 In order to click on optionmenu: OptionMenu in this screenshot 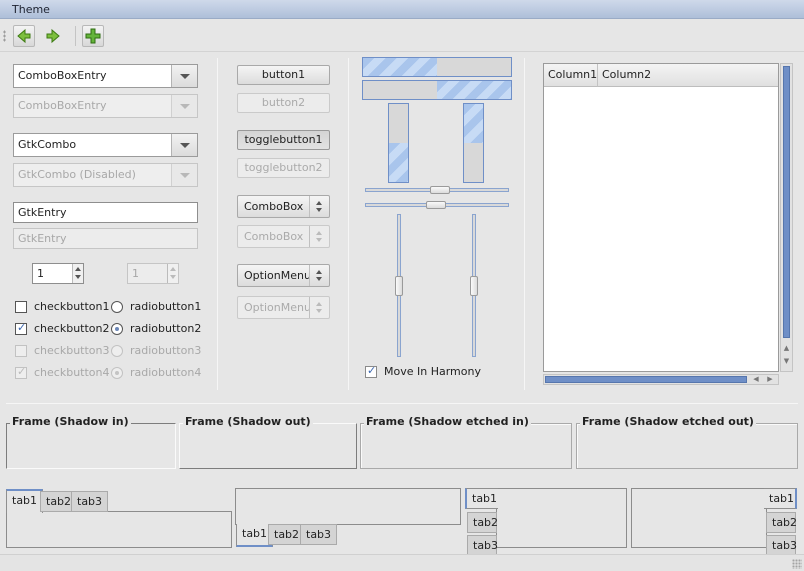, I will do `click(283, 275)`.